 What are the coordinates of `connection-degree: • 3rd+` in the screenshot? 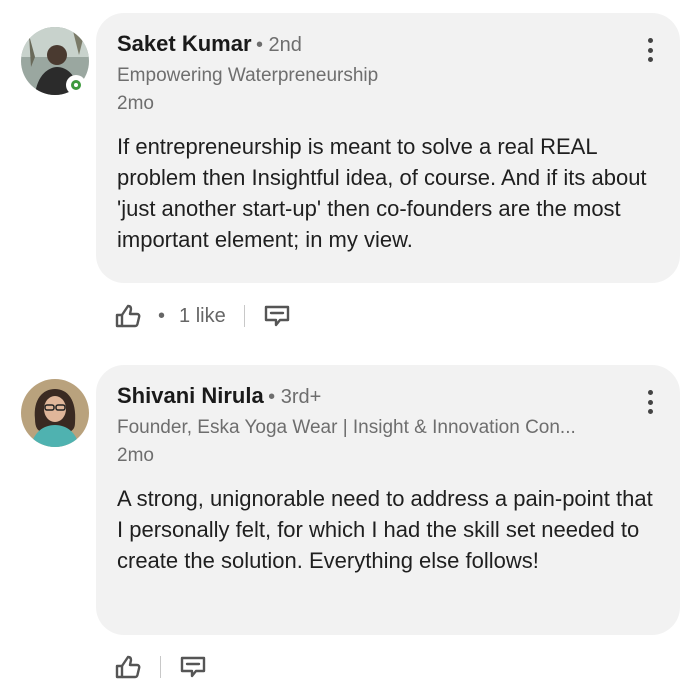 It's located at (295, 397).